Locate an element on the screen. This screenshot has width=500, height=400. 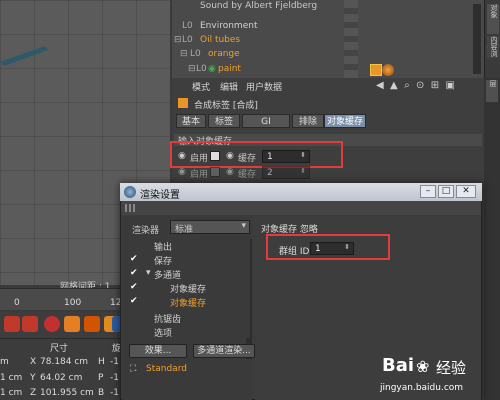
timeline: 0 100 120 is located at coordinates (65, 299).